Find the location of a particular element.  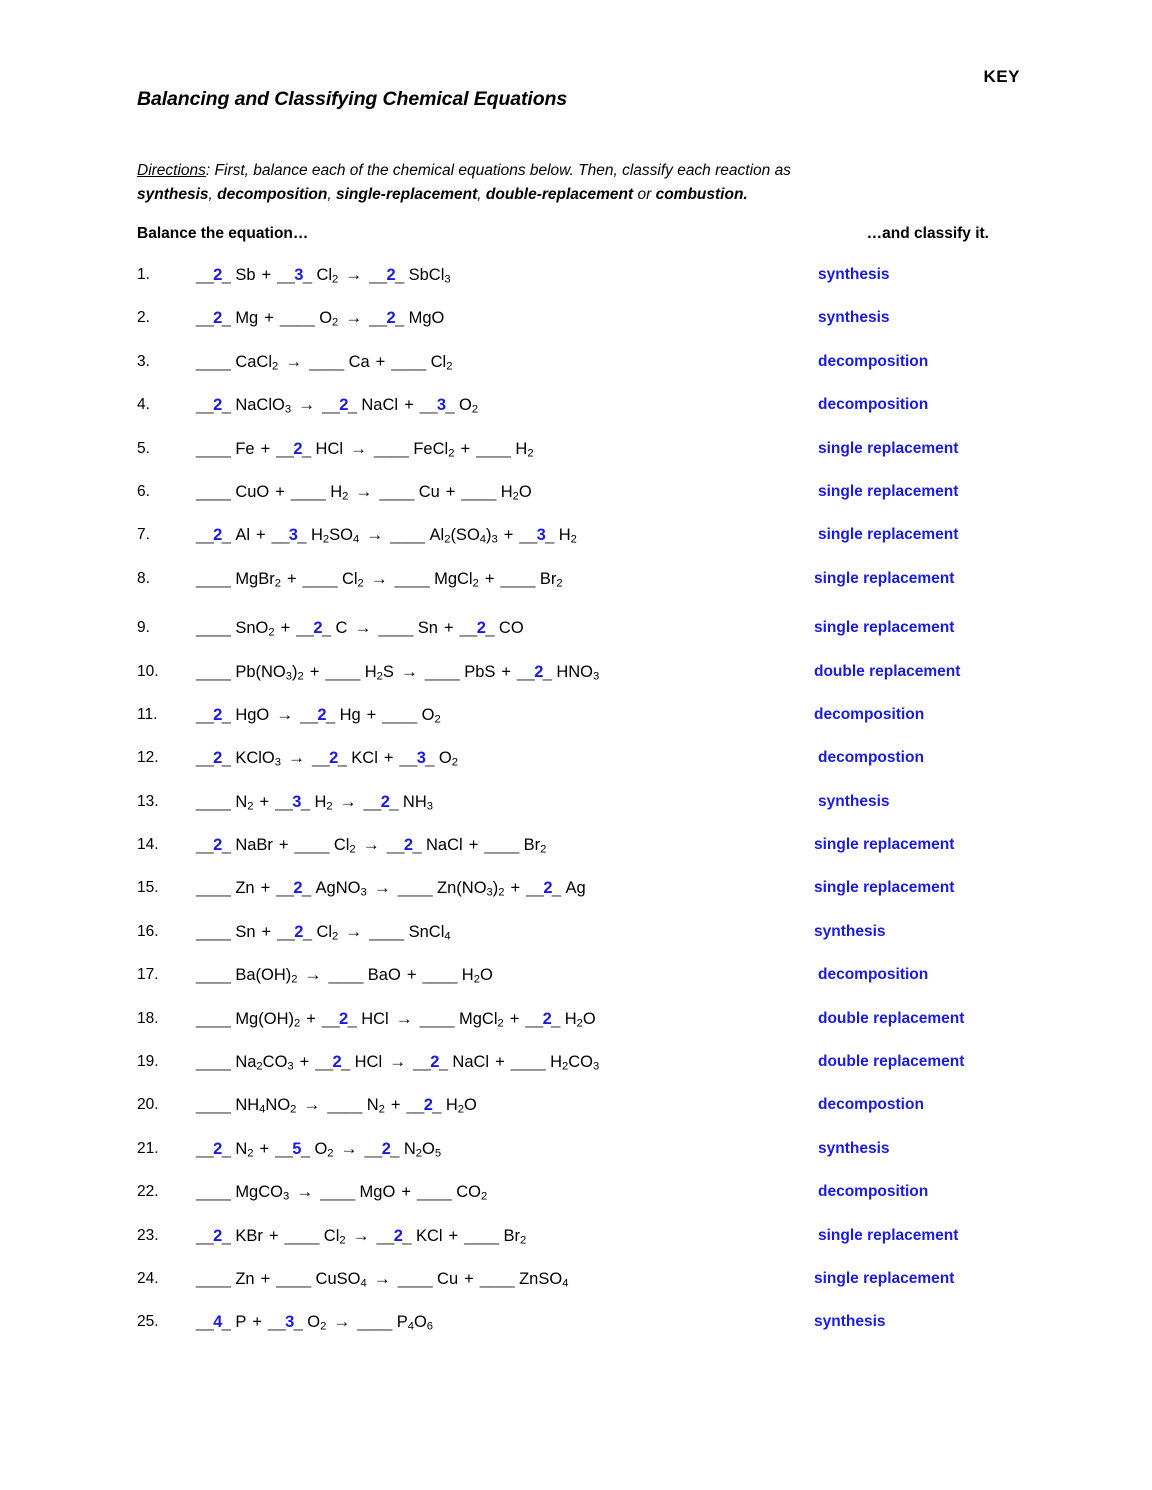

chemical-equation: __2_ HgO → __2_ Hg + ____ O2 is located at coordinates (318, 715).